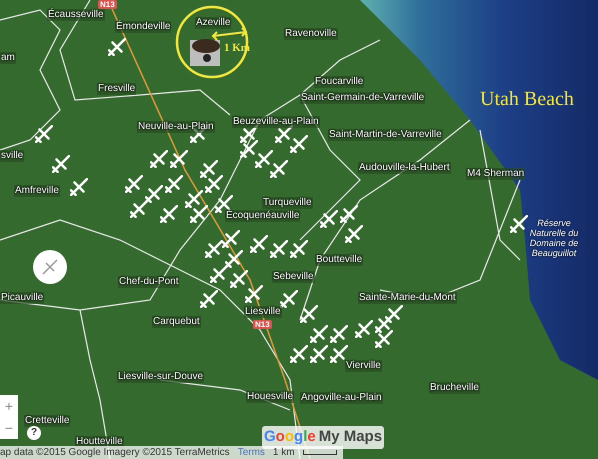 The height and width of the screenshot is (459, 598). I want to click on place-label: Écausseville, so click(76, 15).